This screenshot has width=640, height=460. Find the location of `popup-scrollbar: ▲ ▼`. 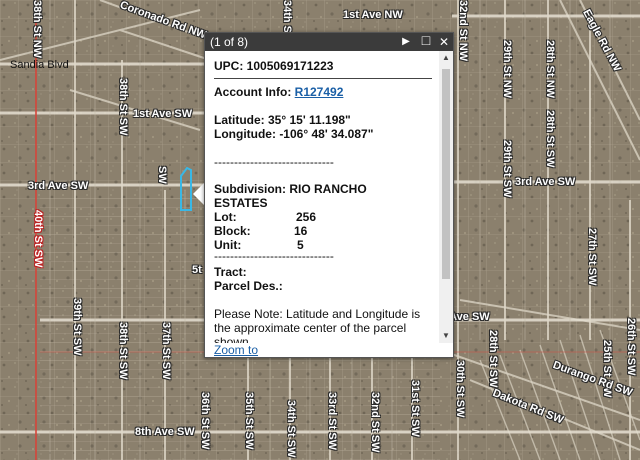

popup-scrollbar: ▲ ▼ is located at coordinates (446, 197).